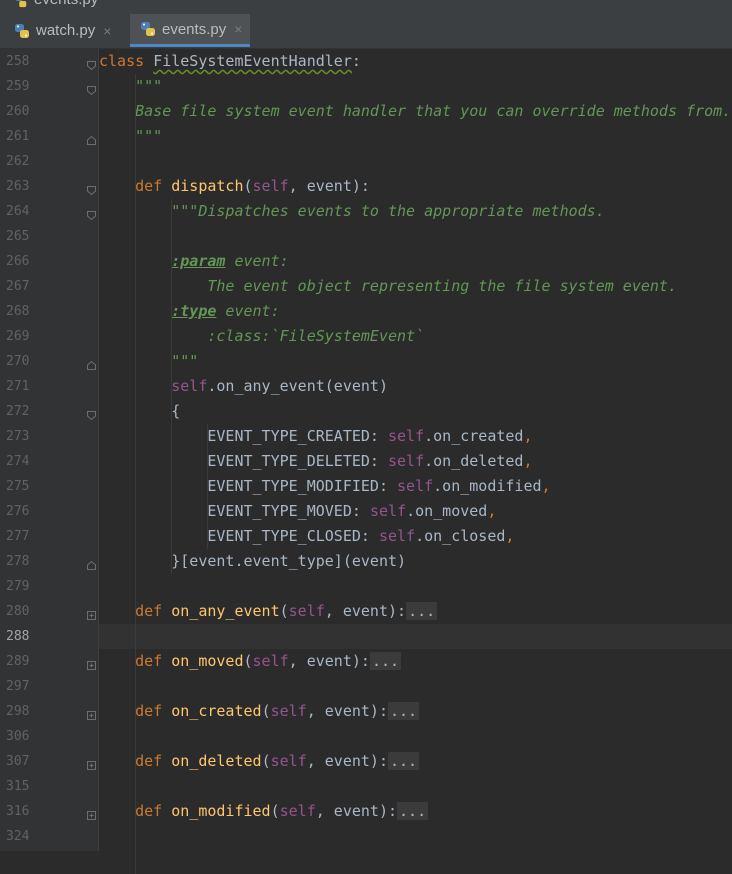 The image size is (732, 874). Describe the element at coordinates (366, 786) in the screenshot. I see `code-line: 315` at that location.